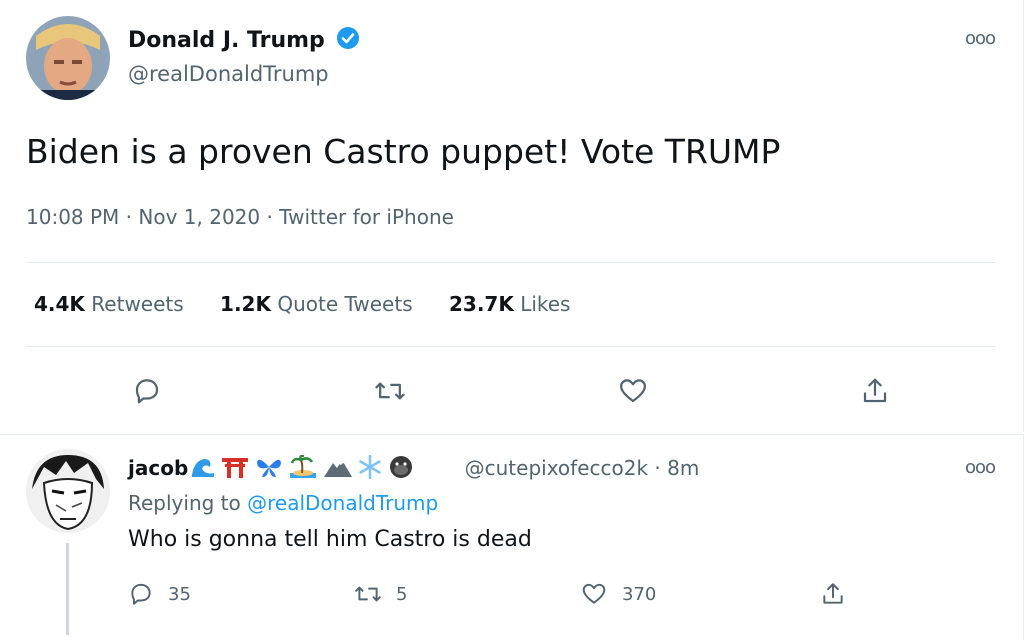  I want to click on replying-mention: @realDonaldTrump, so click(342, 503).